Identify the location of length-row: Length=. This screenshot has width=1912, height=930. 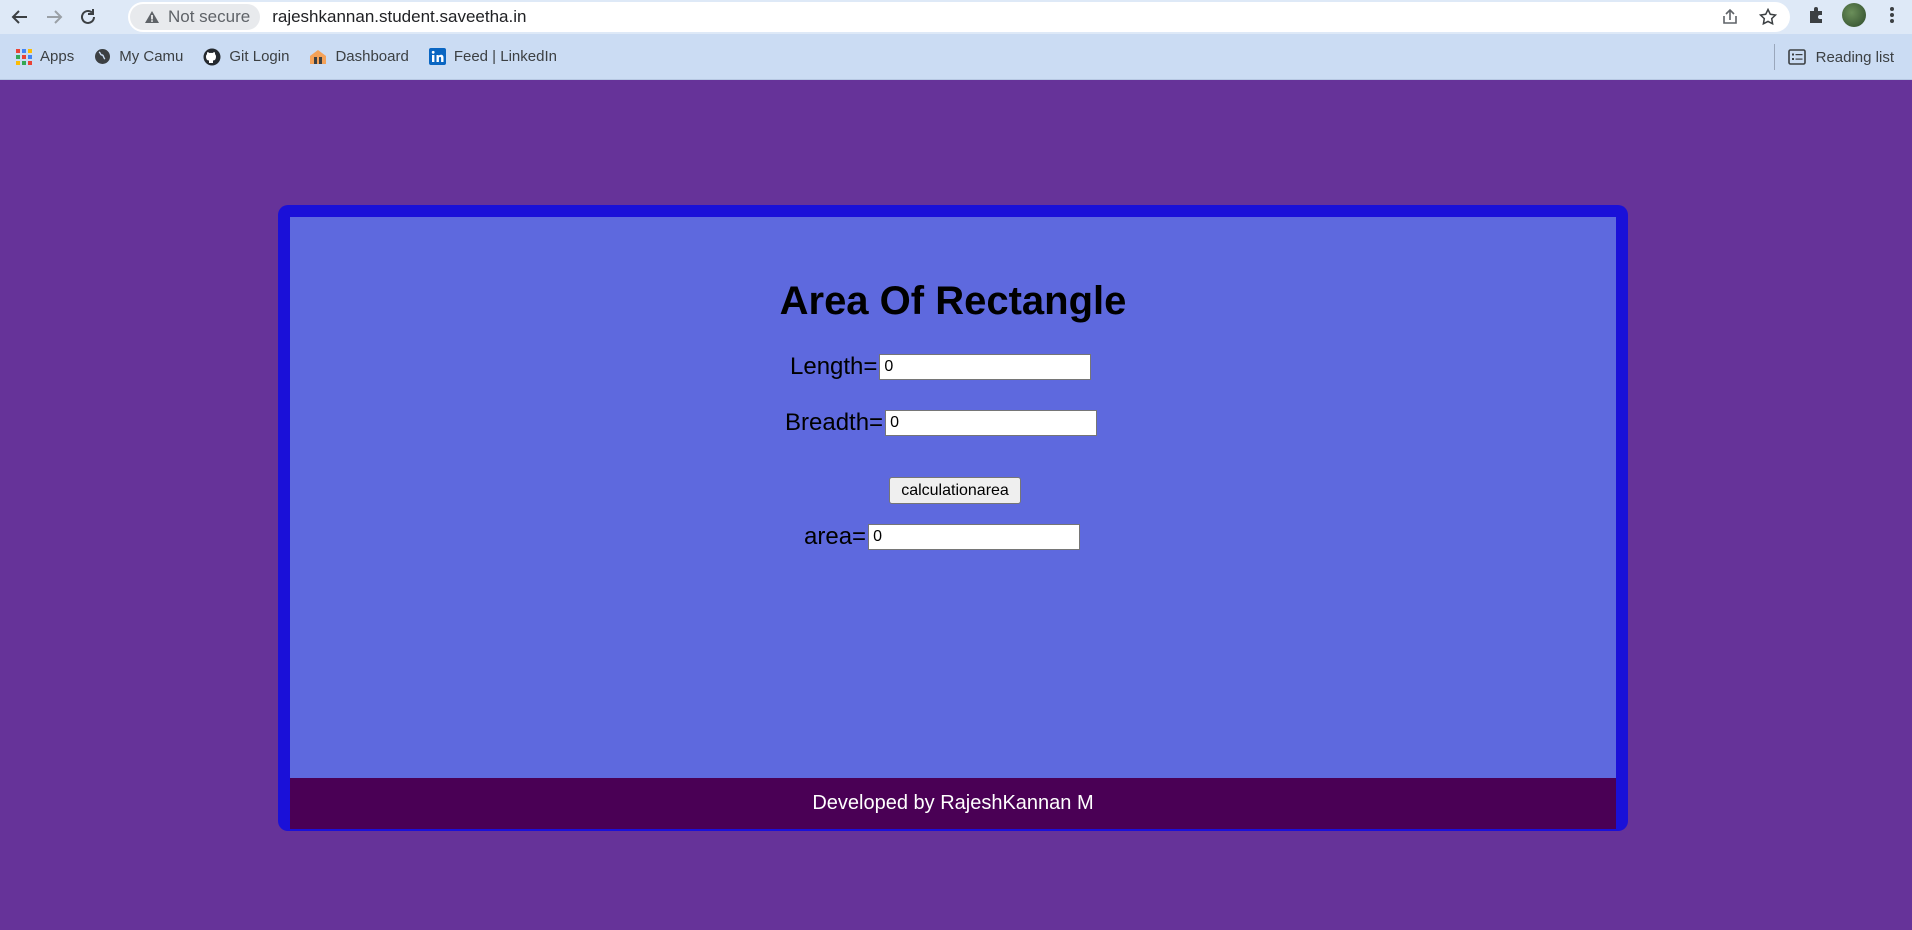
(941, 367).